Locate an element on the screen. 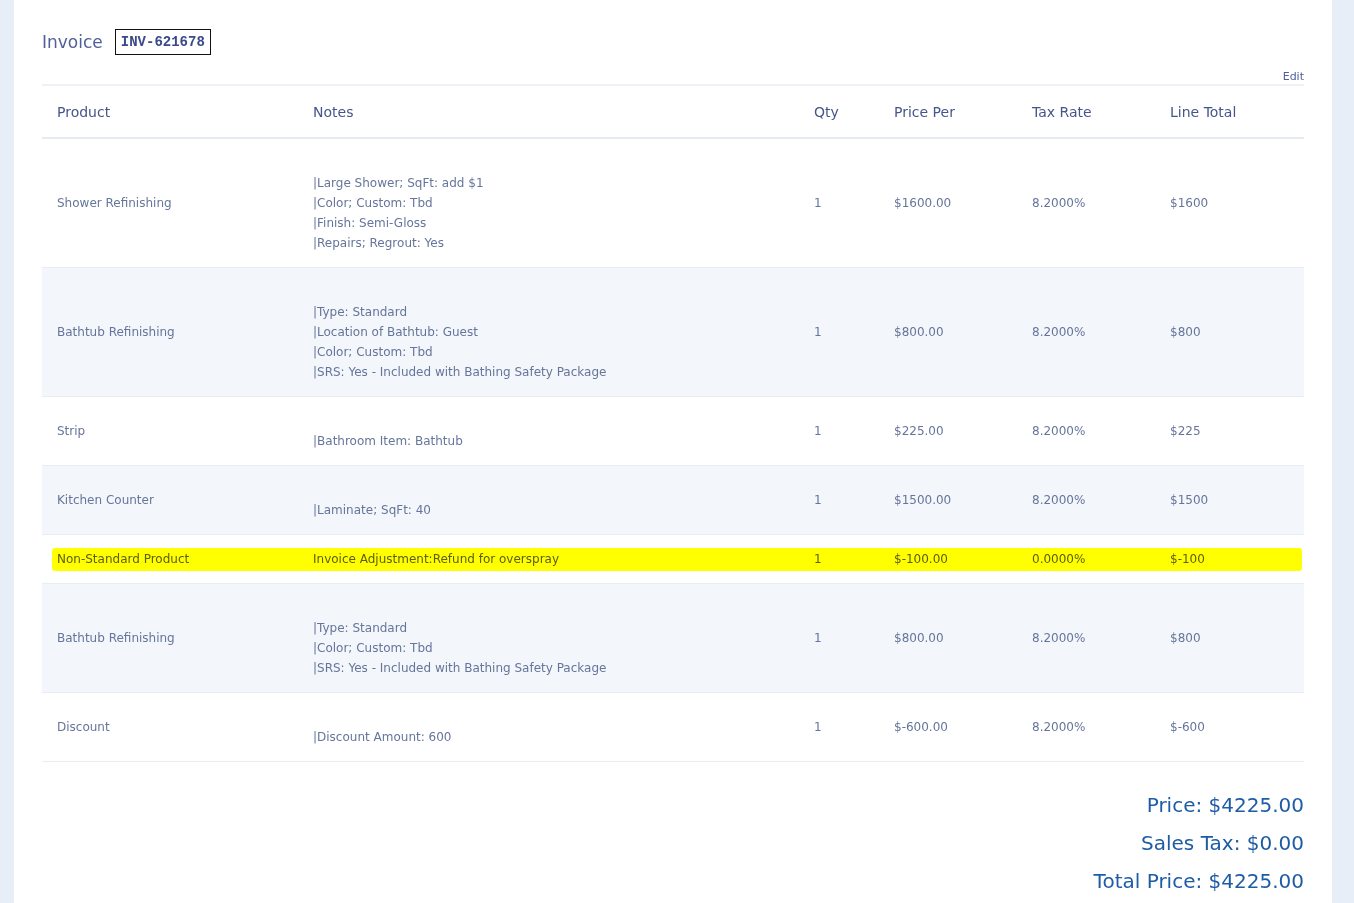 The width and height of the screenshot is (1354, 903). price-cell-text: $225.00 is located at coordinates (919, 431).